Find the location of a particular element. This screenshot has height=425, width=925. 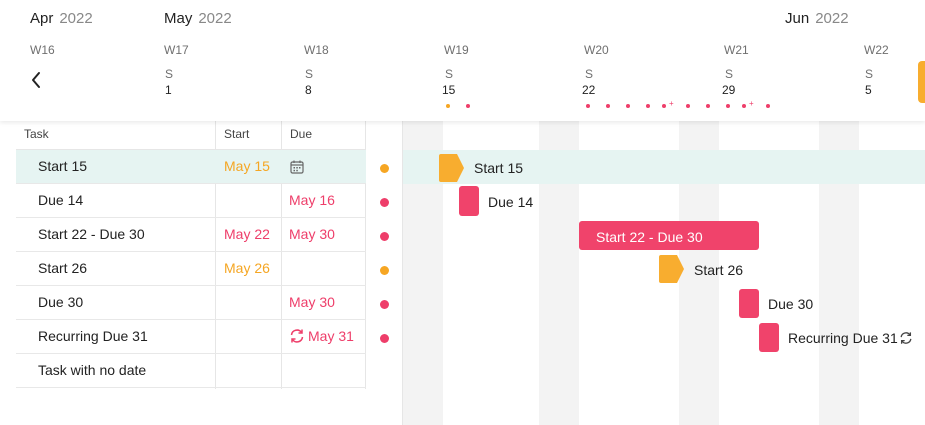

task-bar-label: Start 22 - Due 30 is located at coordinates (649, 237).